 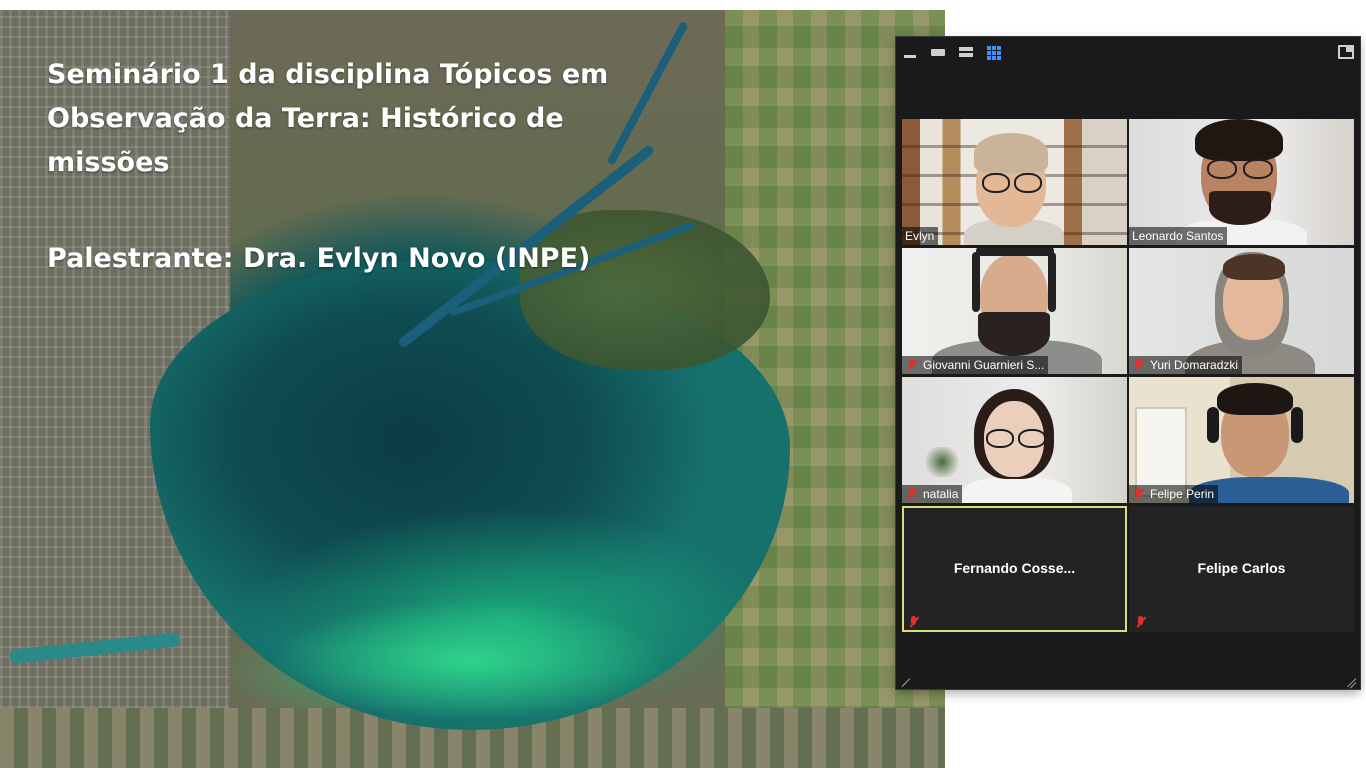 What do you see at coordinates (319, 258) in the screenshot?
I see `slide-speaker: Palestrante: Dra. Evlyn Novo (INPE)` at bounding box center [319, 258].